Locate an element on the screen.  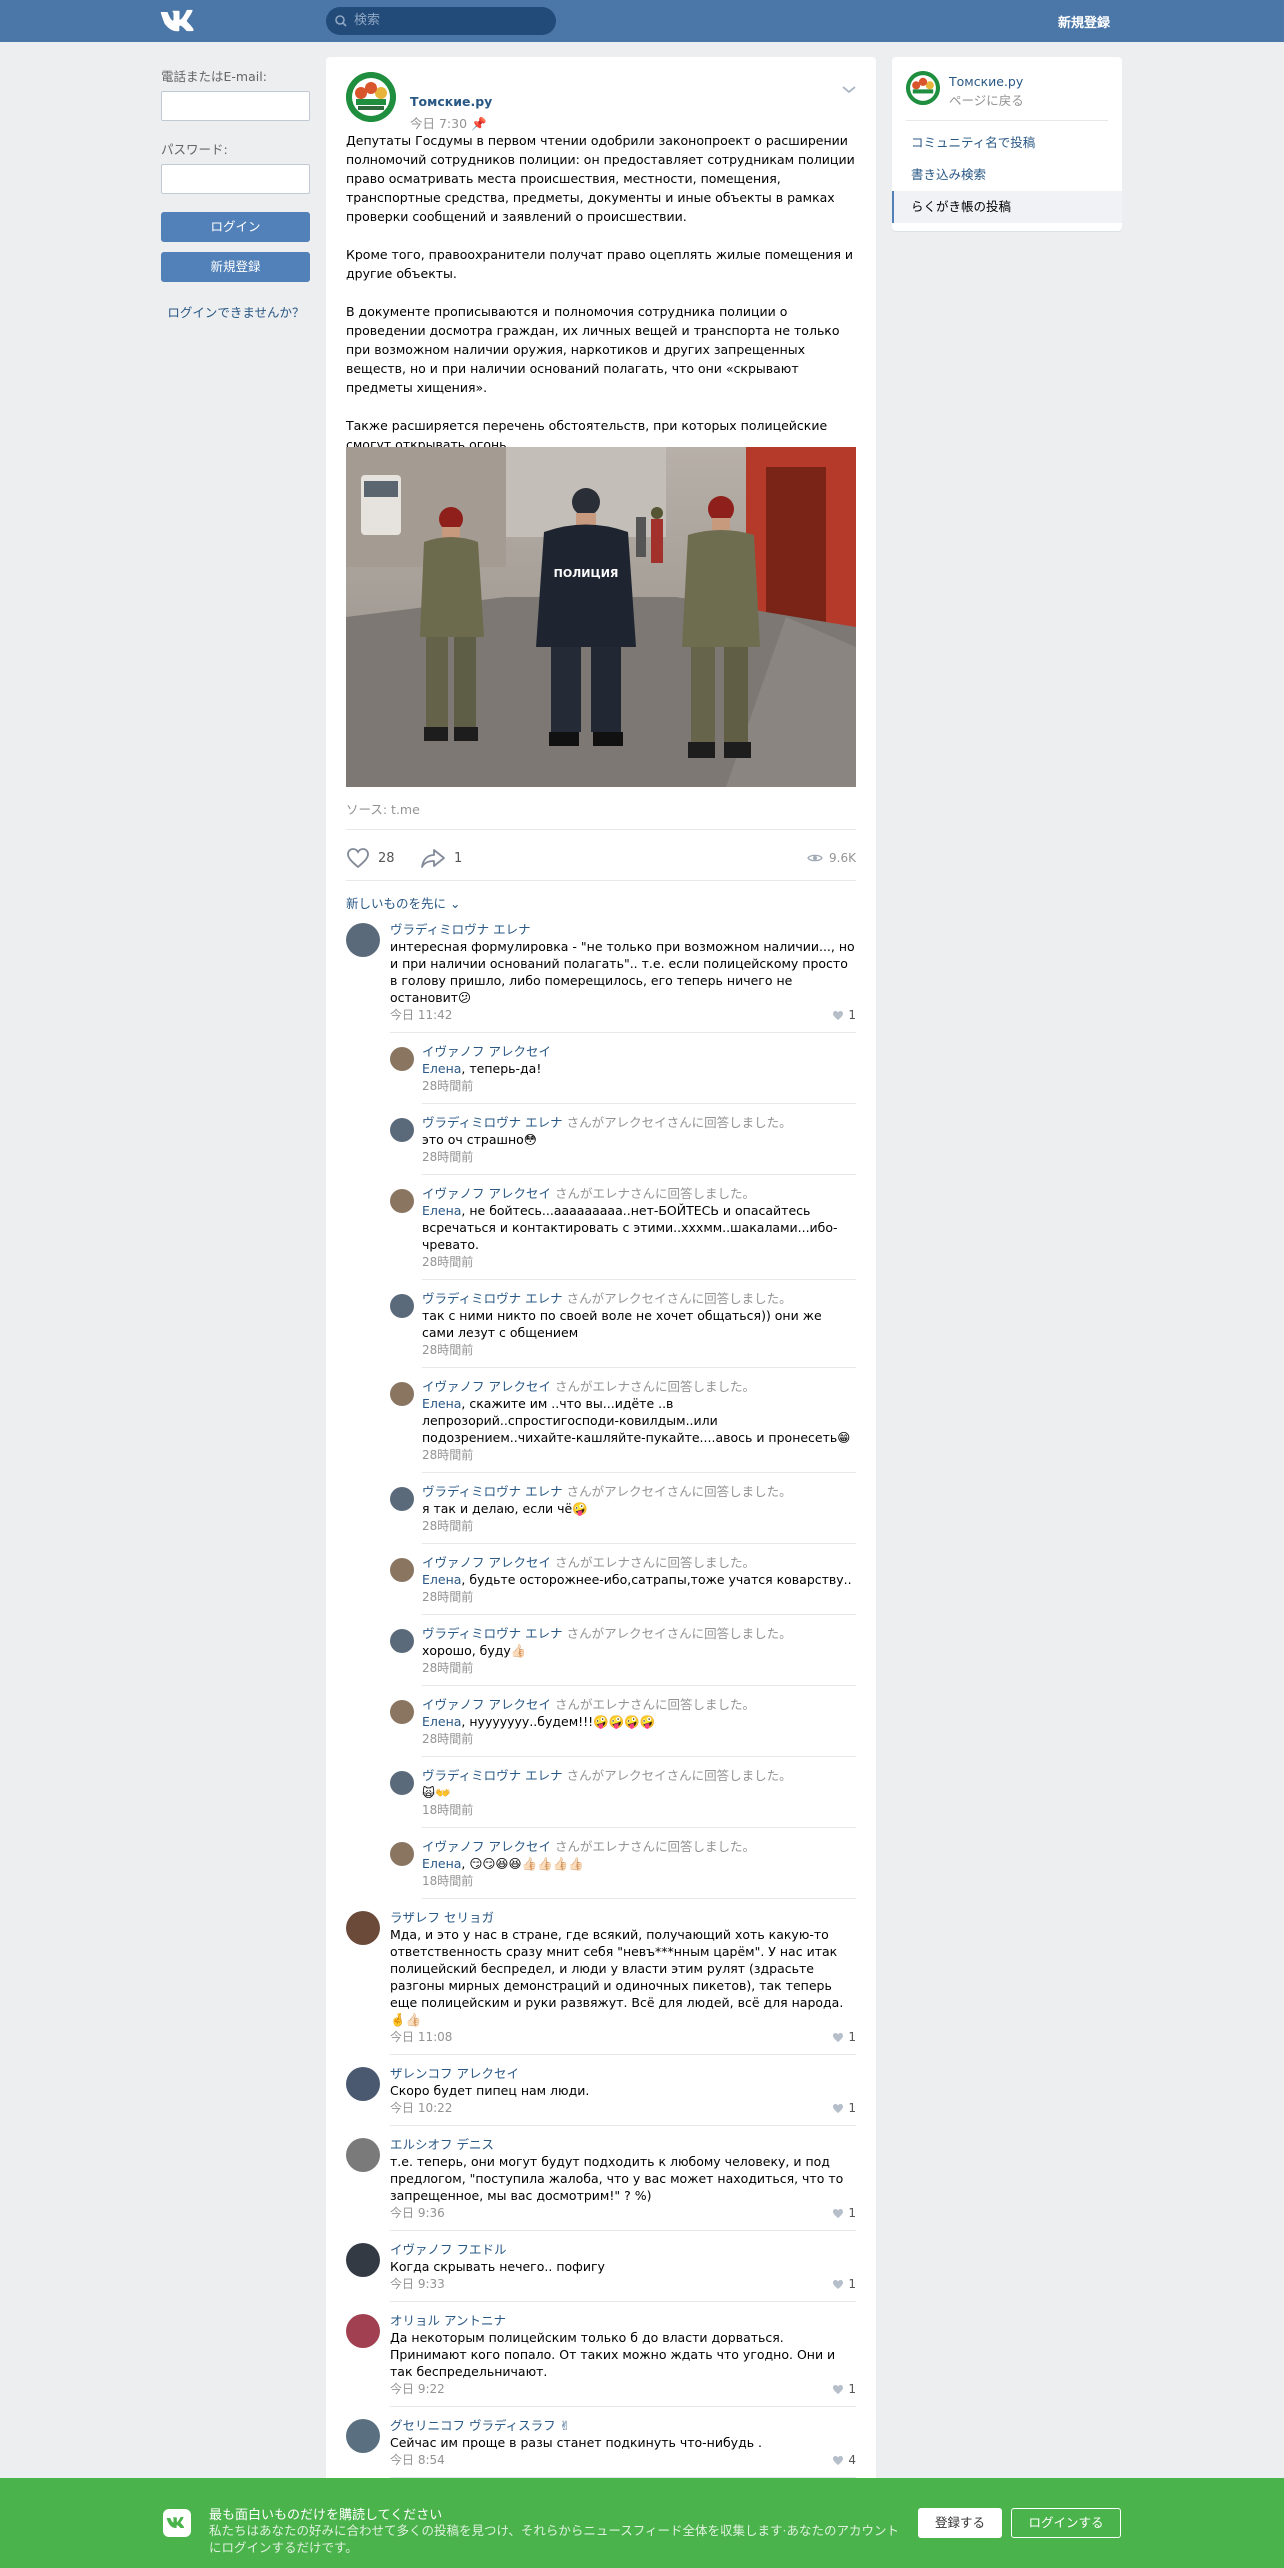
commenter-name: イヴァノフ フエドル is located at coordinates (448, 2249).